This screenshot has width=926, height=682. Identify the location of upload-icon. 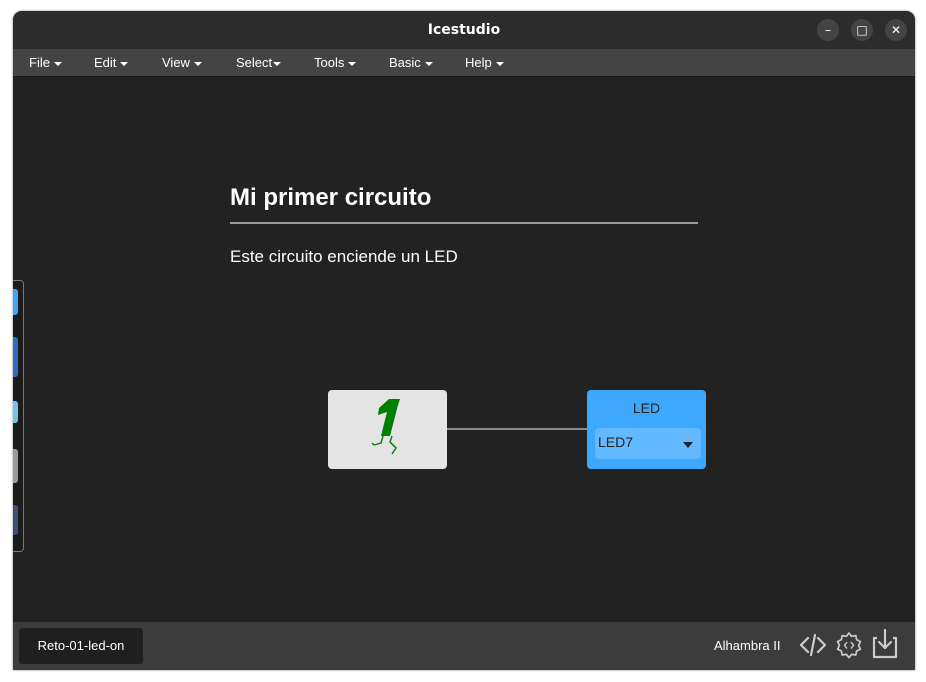
(885, 644).